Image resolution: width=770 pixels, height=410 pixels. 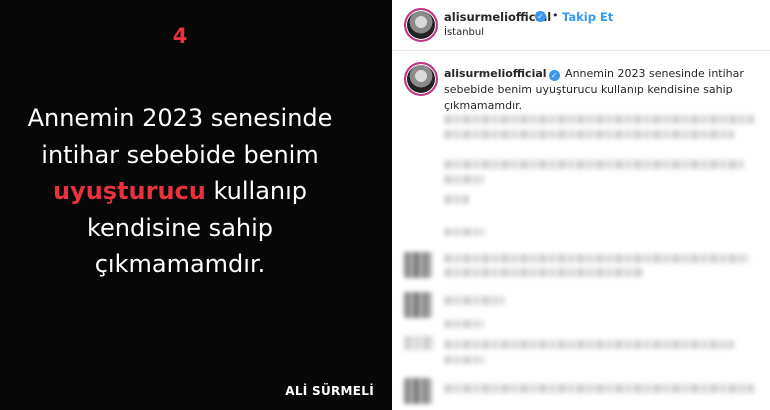 I want to click on slide-number: 4, so click(x=180, y=36).